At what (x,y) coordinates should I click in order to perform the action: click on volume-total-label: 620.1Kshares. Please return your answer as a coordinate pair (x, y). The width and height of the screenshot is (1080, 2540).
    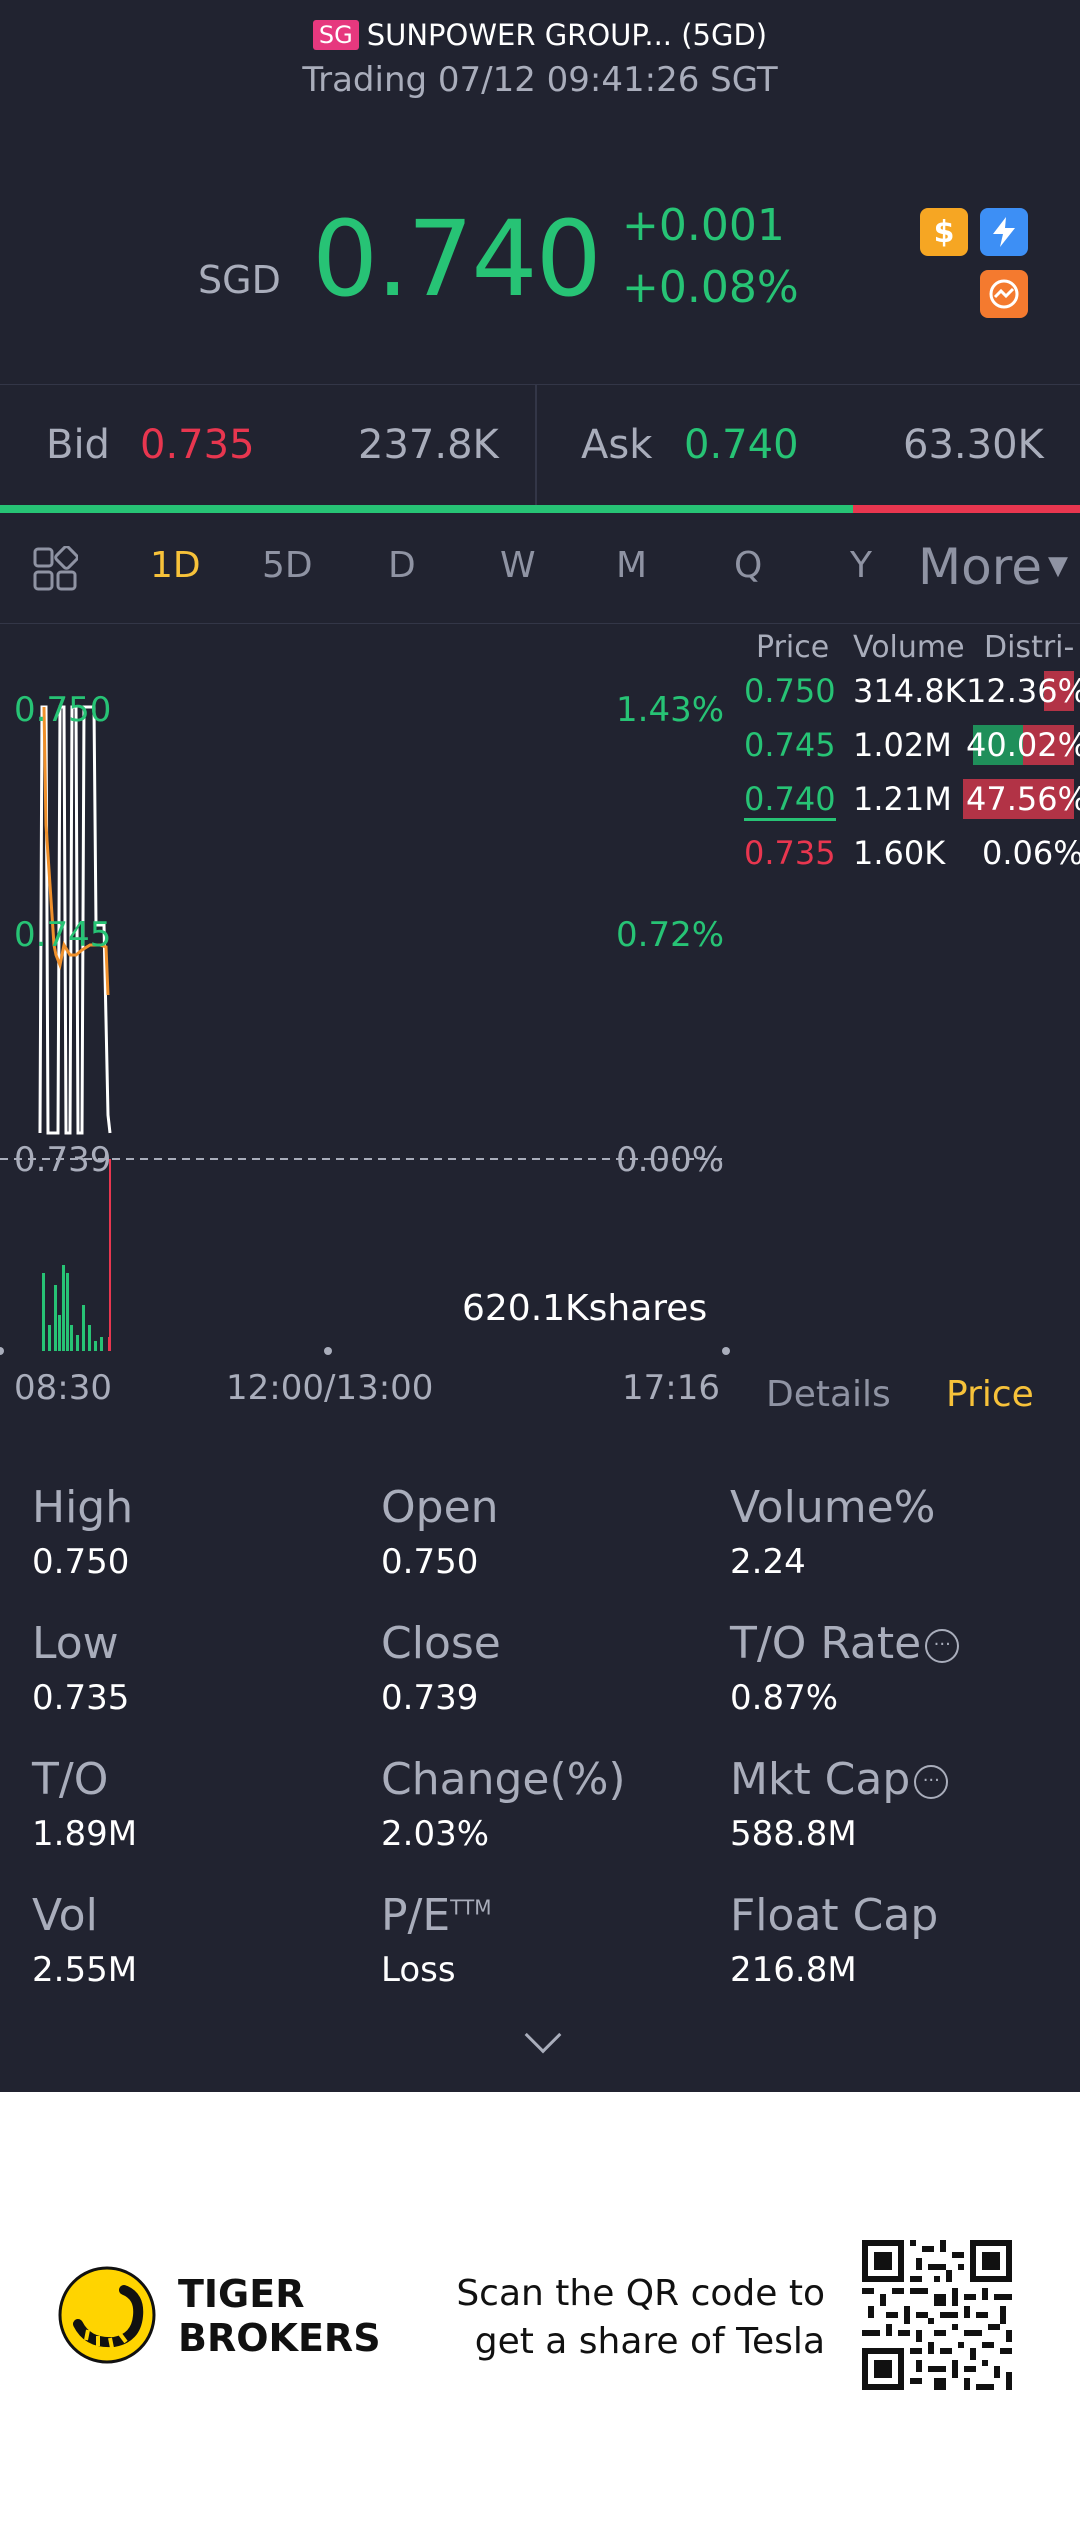
    Looking at the image, I should click on (585, 1308).